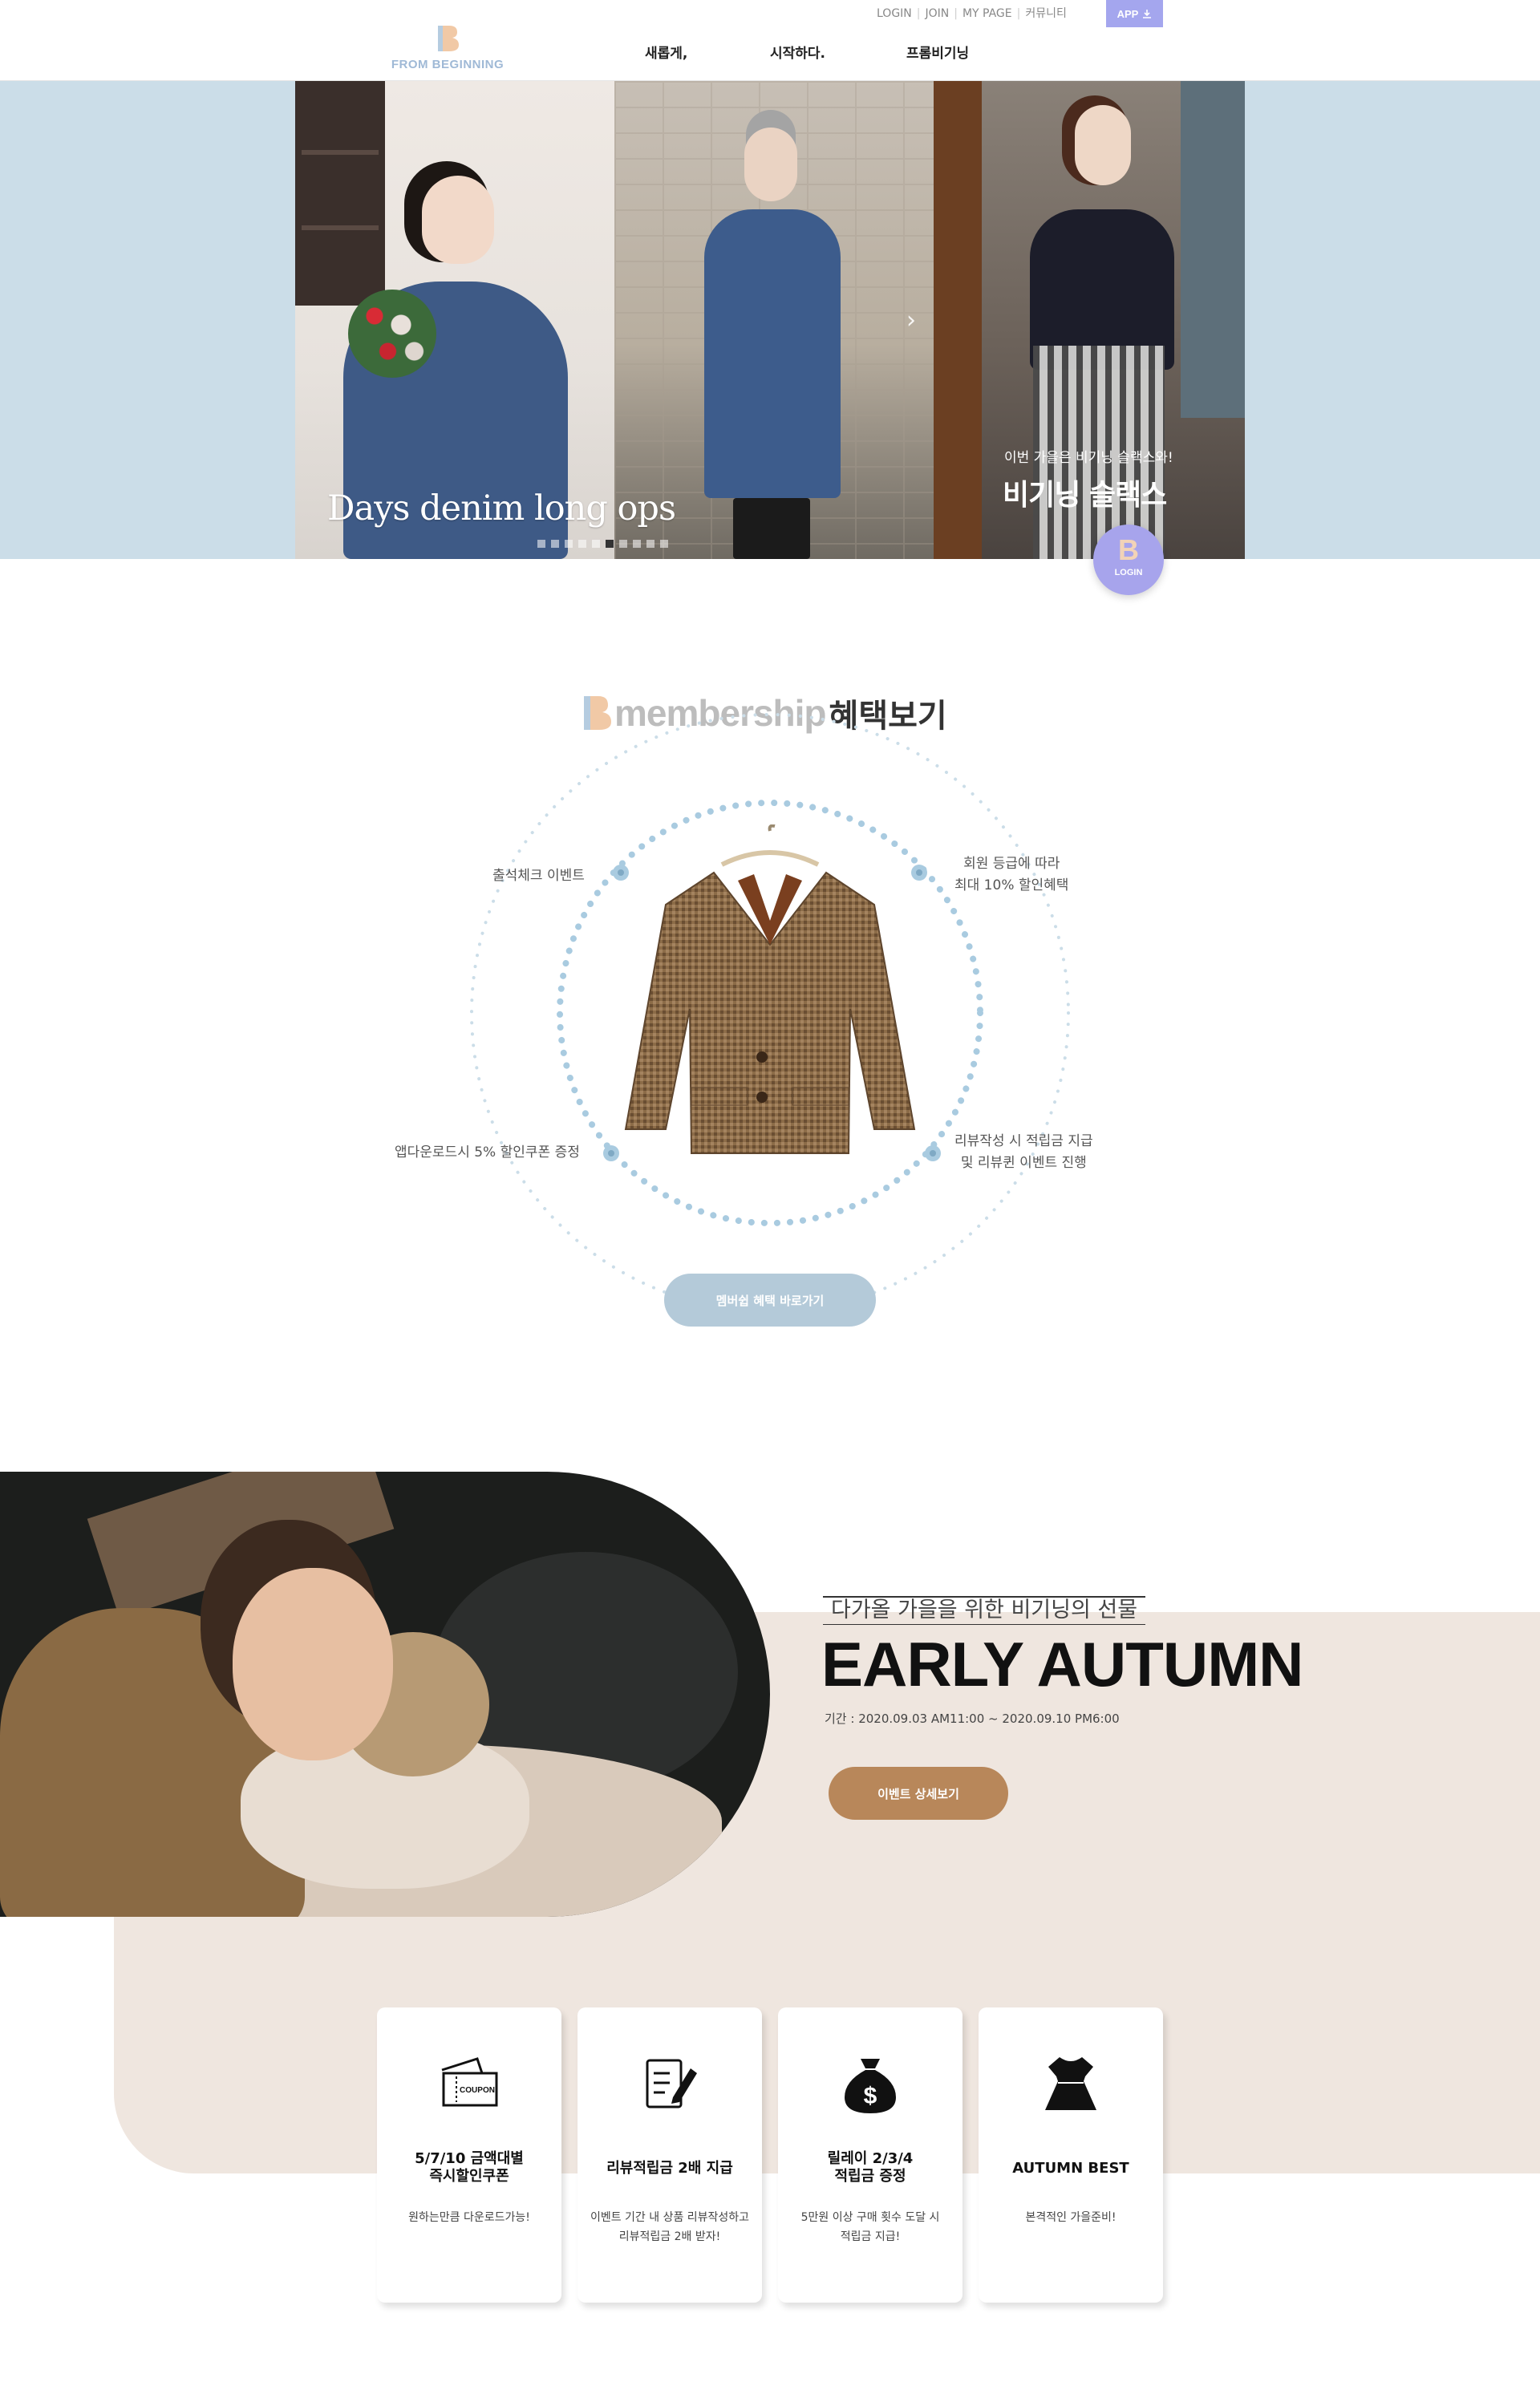 The image size is (1540, 2386). I want to click on card-desc-line1: 본격적인 가을준비!, so click(1070, 2217).